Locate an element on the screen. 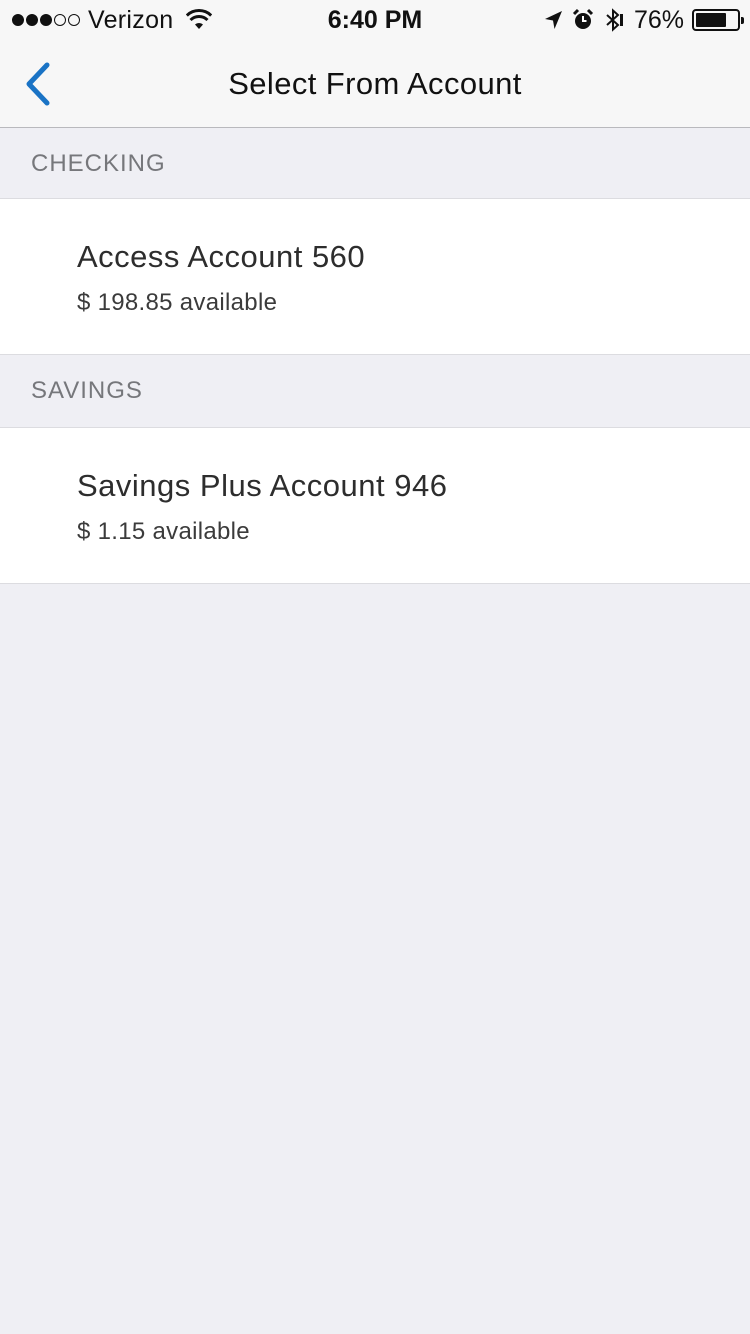 This screenshot has width=750, height=1334. status-bar: Verizon 6:40 PM 76% is located at coordinates (375, 20).